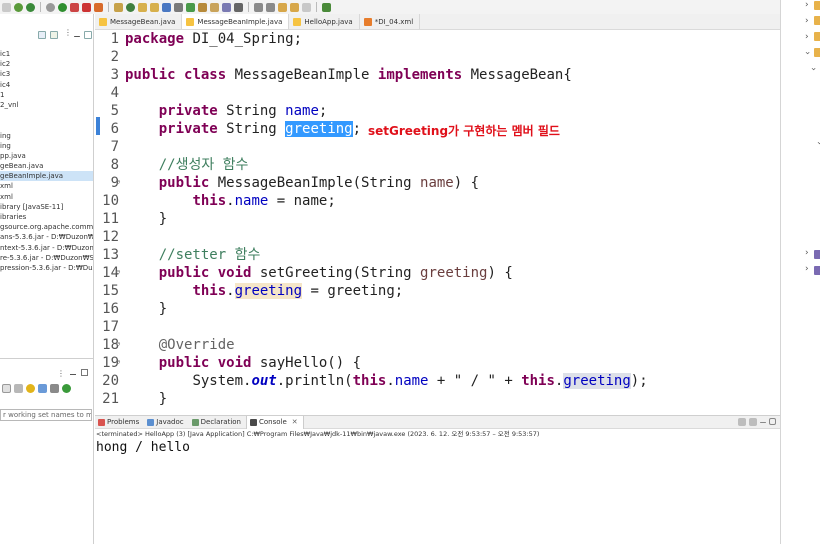 This screenshot has width=820, height=544. What do you see at coordinates (30, 7) in the screenshot?
I see `coverage-icon` at bounding box center [30, 7].